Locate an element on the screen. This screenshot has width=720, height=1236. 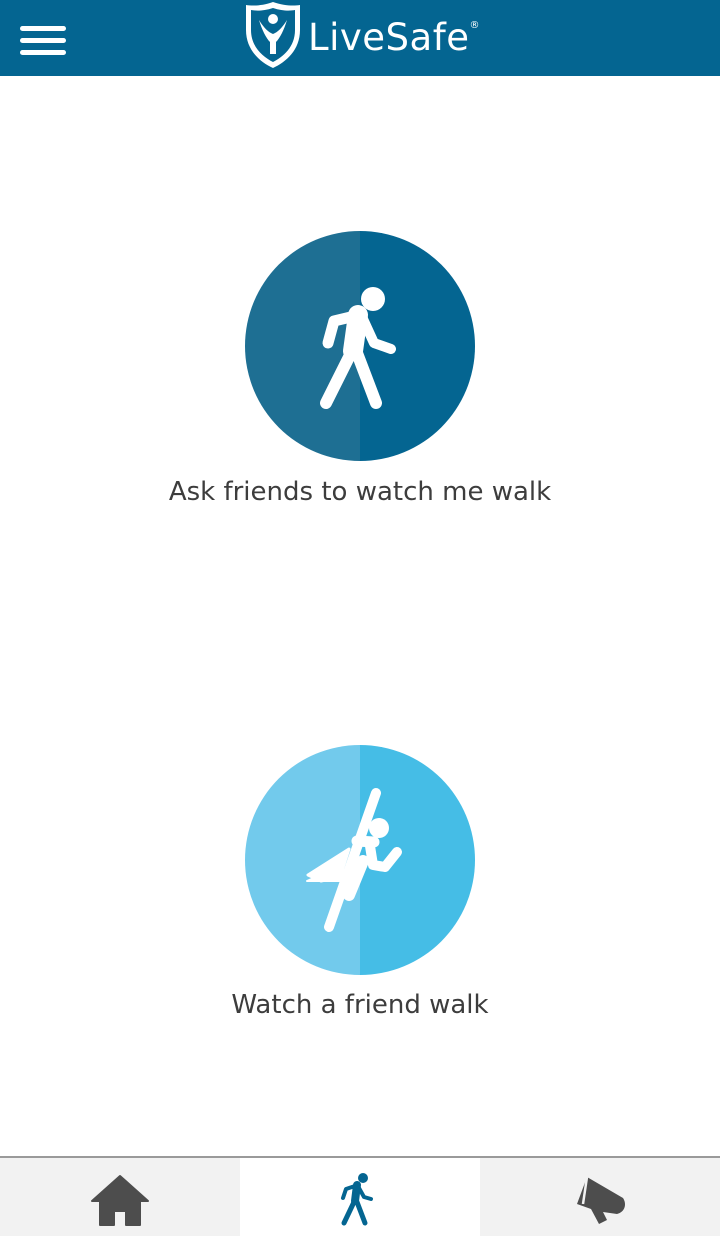
nav-report is located at coordinates (600, 1197).